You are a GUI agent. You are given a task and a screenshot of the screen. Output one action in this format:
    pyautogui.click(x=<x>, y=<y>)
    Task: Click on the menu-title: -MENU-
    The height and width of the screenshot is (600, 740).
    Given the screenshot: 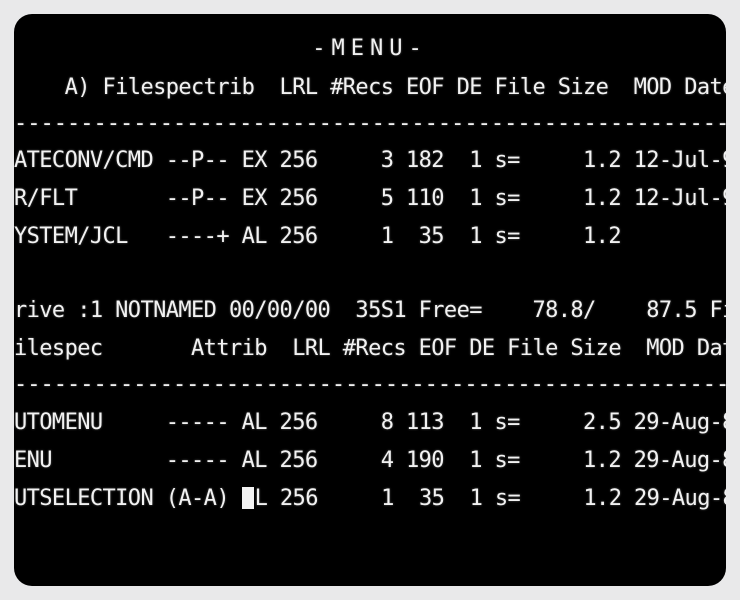 What is the action you would take?
    pyautogui.click(x=370, y=48)
    